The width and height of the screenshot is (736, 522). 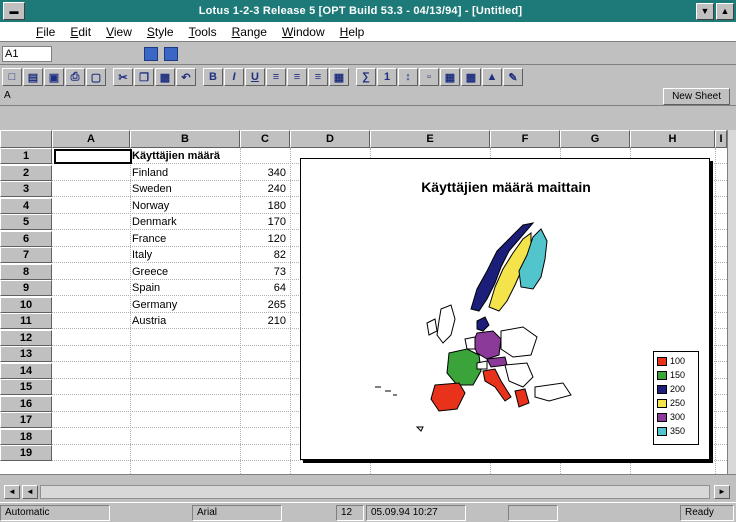 What do you see at coordinates (26, 271) in the screenshot?
I see `row-header: 8` at bounding box center [26, 271].